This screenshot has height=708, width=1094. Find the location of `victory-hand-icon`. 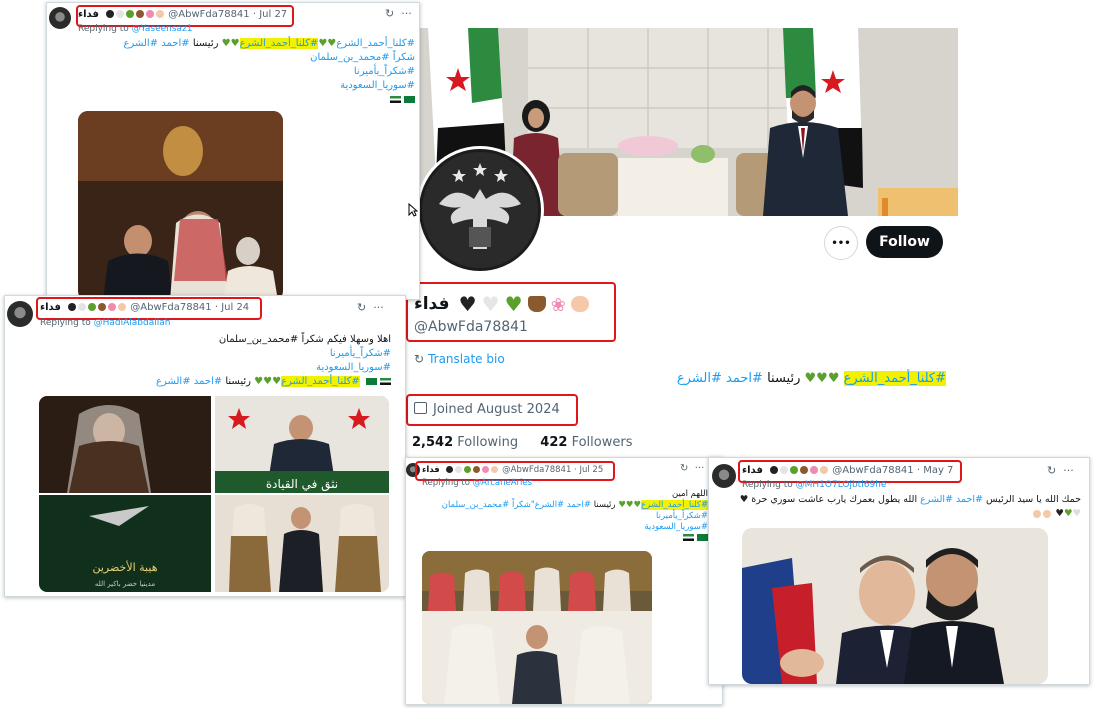

victory-hand-icon is located at coordinates (1037, 513).